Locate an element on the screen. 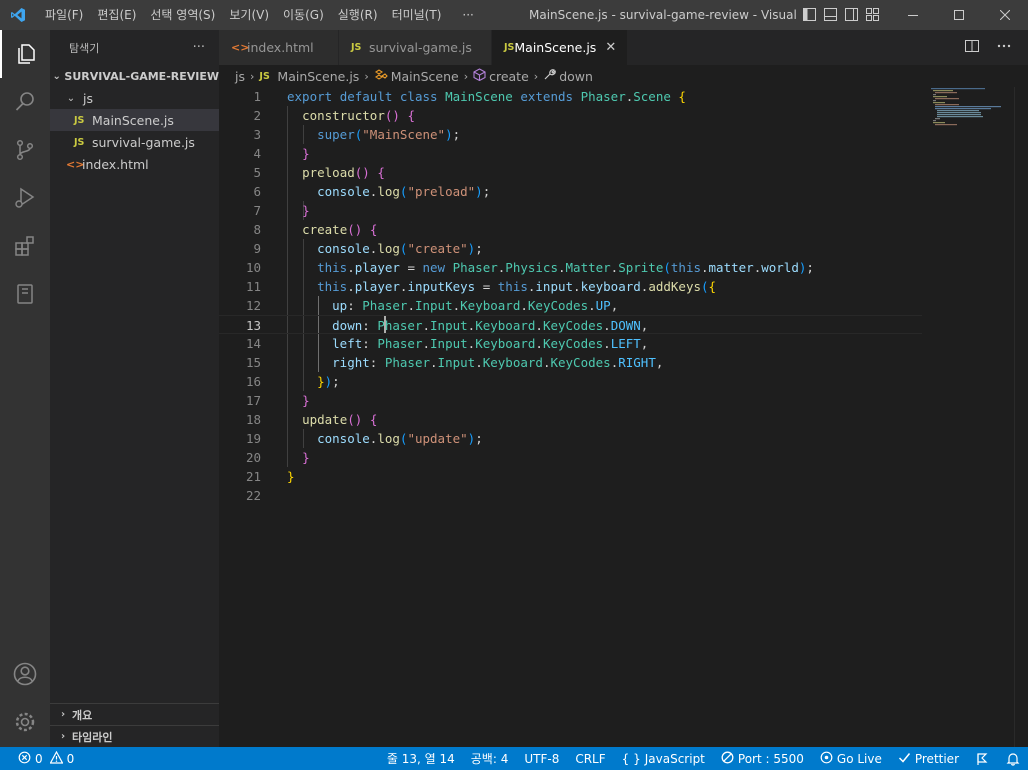 This screenshot has width=1028, height=770. end-of-line: CRLF is located at coordinates (590, 759).